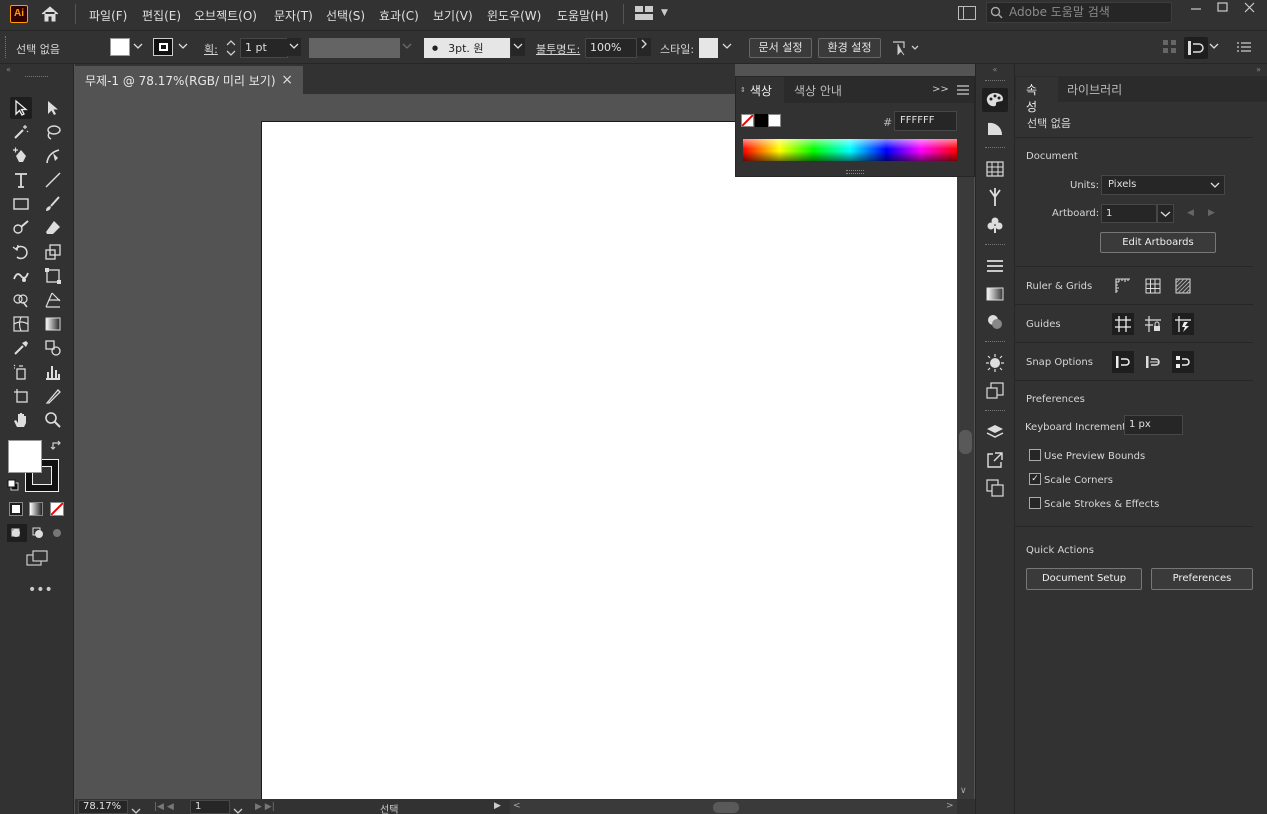 Image resolution: width=1267 pixels, height=814 pixels. I want to click on eraser-icon, so click(53, 228).